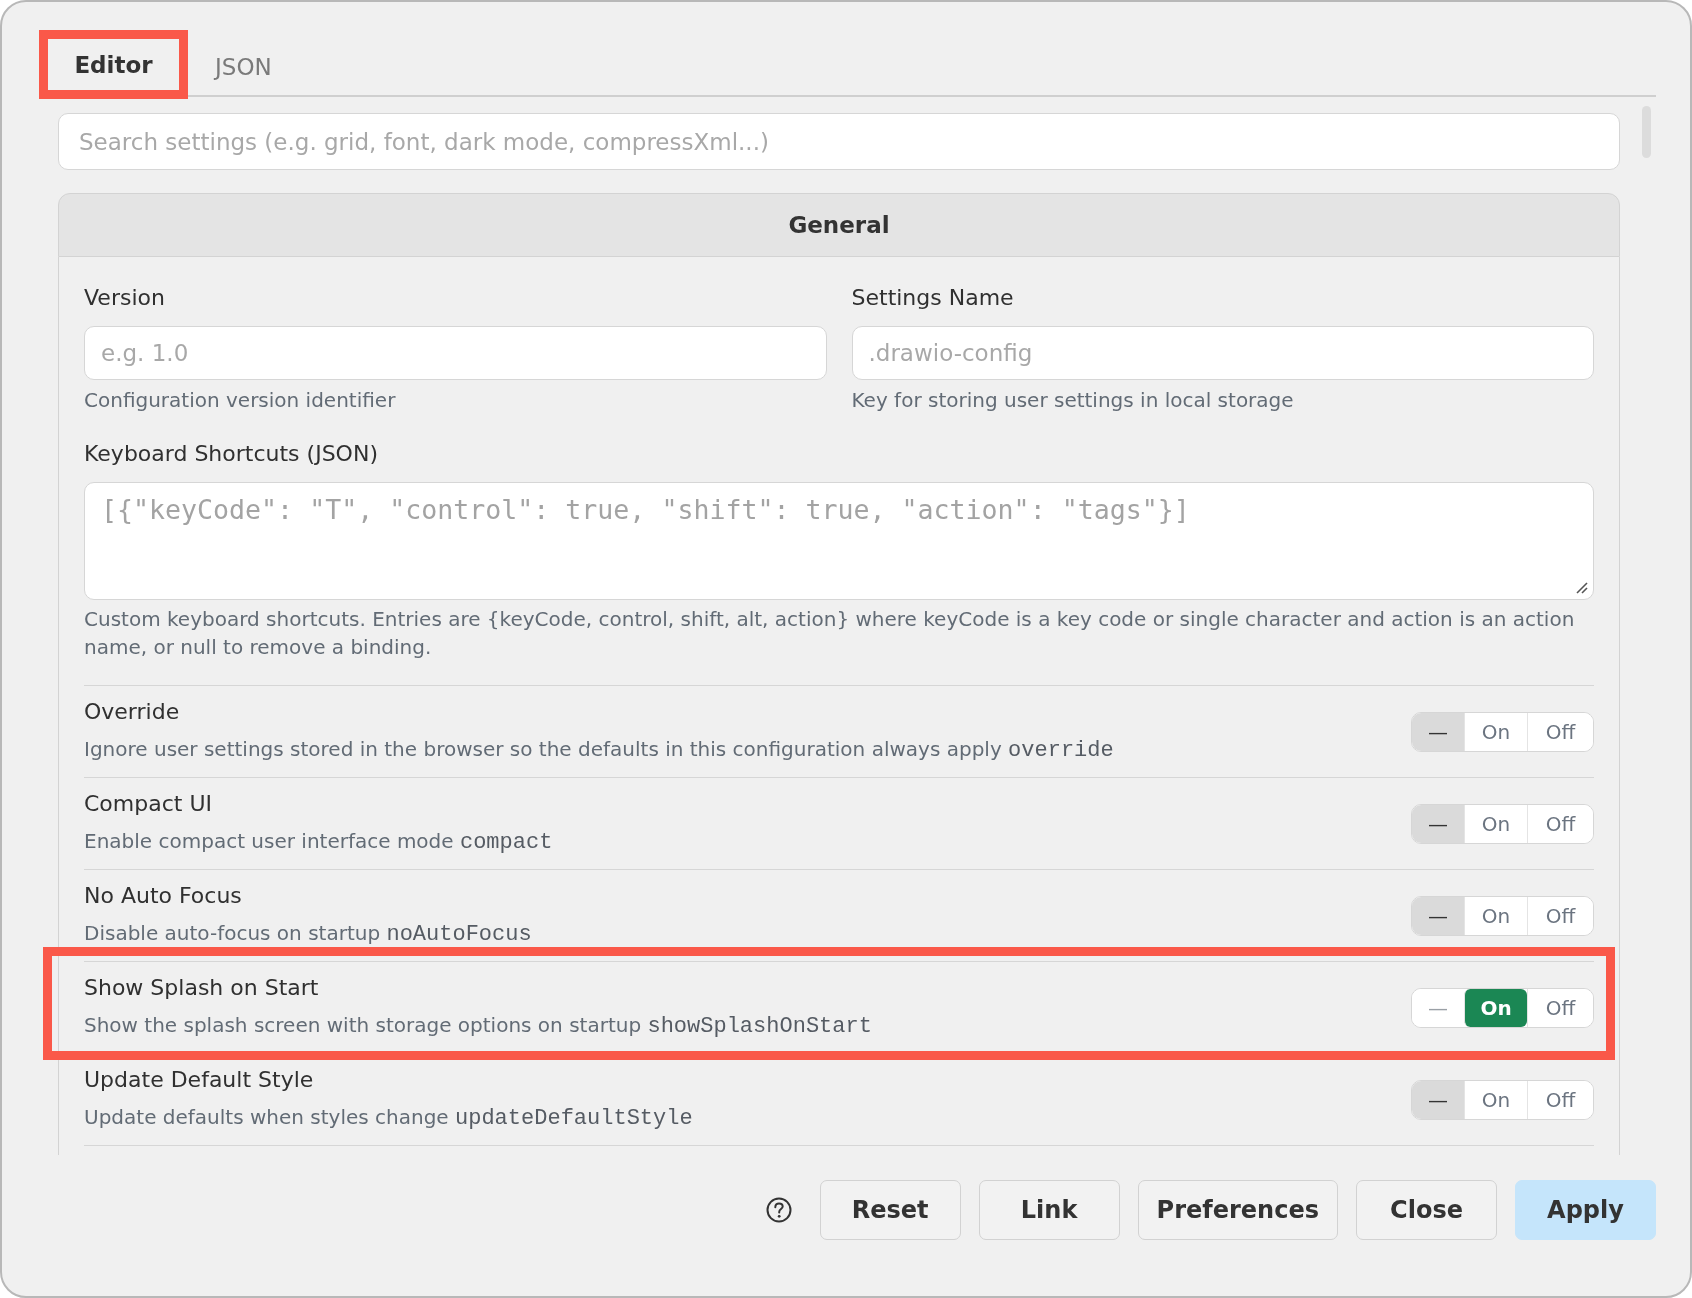 The image size is (1692, 1298). Describe the element at coordinates (478, 1026) in the screenshot. I see `setting-description: Show the splash screen with storage options on startup showSplashOnStart` at that location.